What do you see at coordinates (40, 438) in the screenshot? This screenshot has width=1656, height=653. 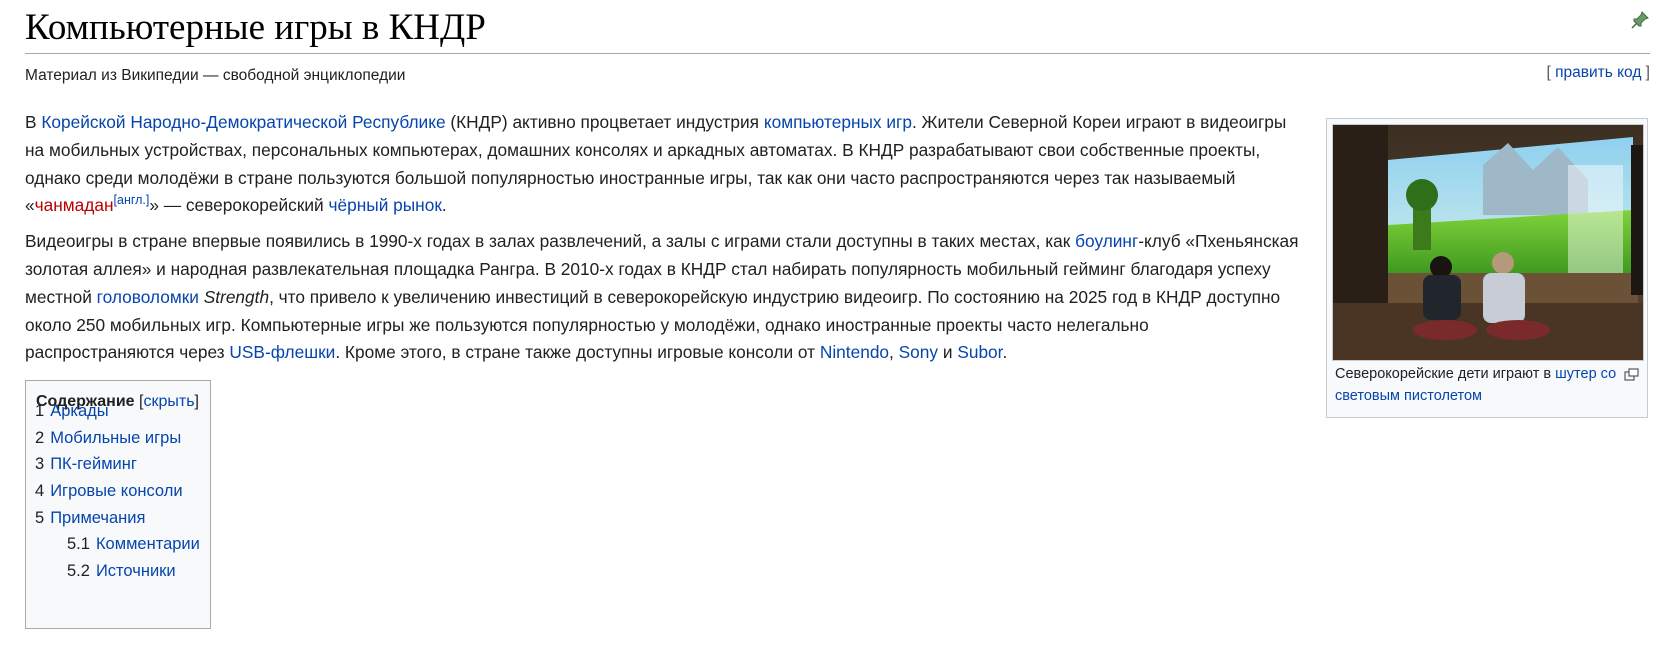 I see `toc-number: 2` at bounding box center [40, 438].